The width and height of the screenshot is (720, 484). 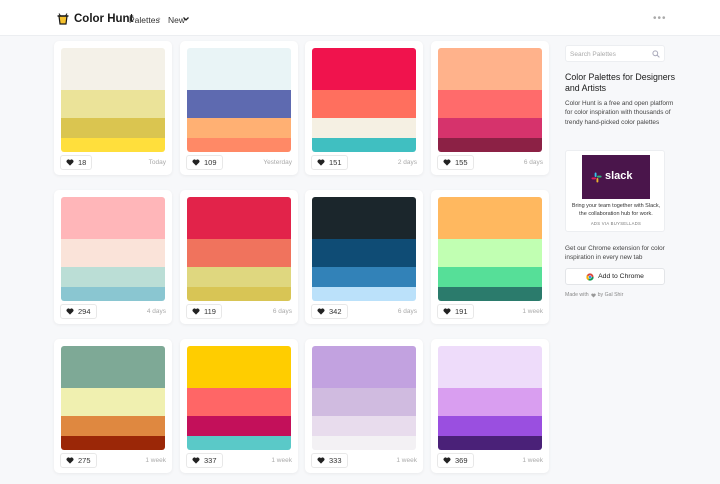 What do you see at coordinates (63, 19) in the screenshot?
I see `color-hunt-logo-icon` at bounding box center [63, 19].